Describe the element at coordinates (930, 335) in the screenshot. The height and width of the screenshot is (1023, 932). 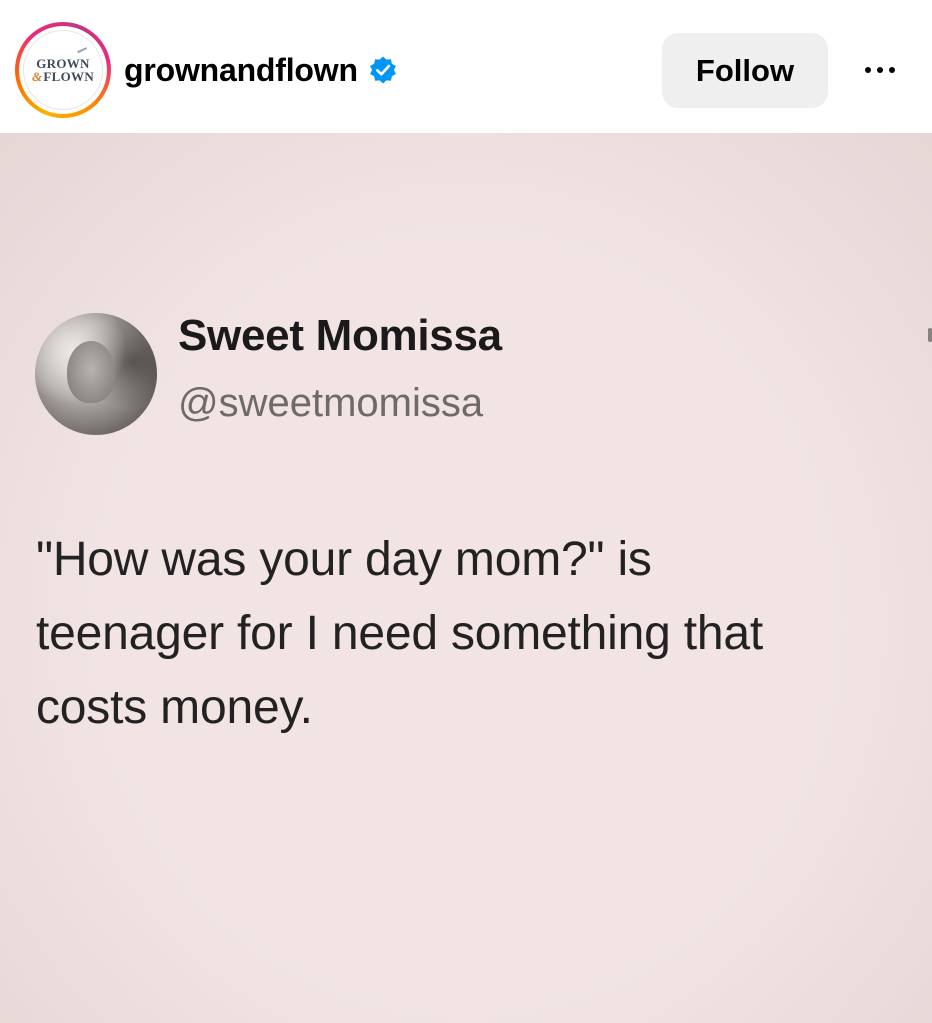
I see `edge-artifact` at that location.